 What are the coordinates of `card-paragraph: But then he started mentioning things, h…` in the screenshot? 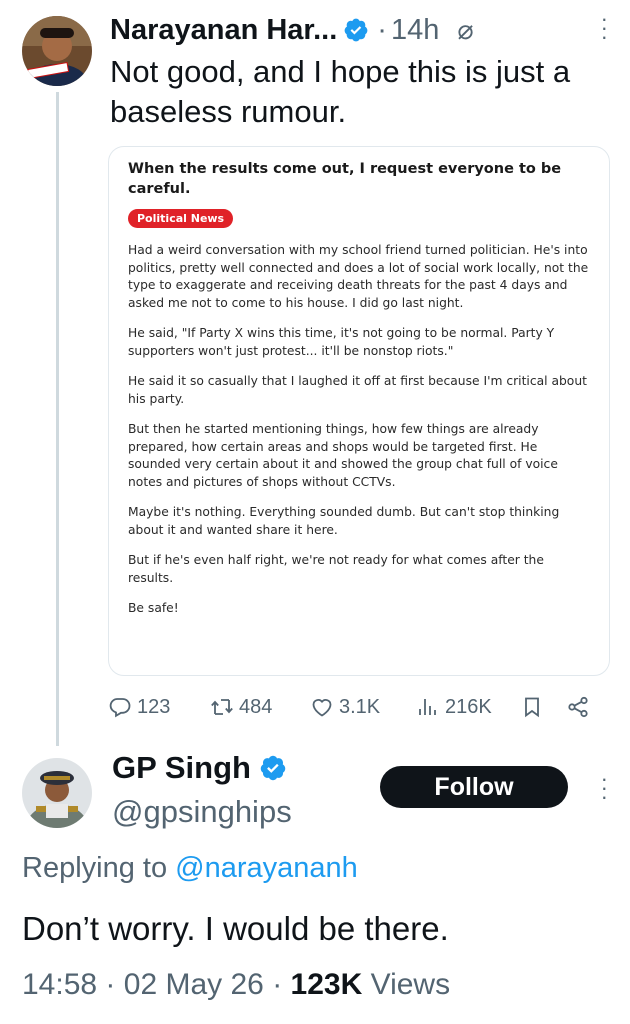 It's located at (343, 455).